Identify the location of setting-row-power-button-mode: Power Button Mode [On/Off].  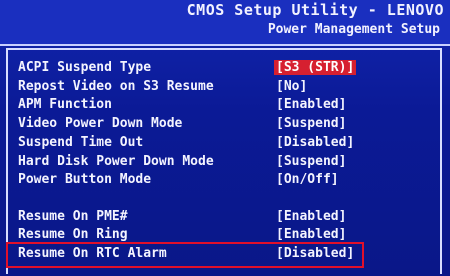
(225, 181).